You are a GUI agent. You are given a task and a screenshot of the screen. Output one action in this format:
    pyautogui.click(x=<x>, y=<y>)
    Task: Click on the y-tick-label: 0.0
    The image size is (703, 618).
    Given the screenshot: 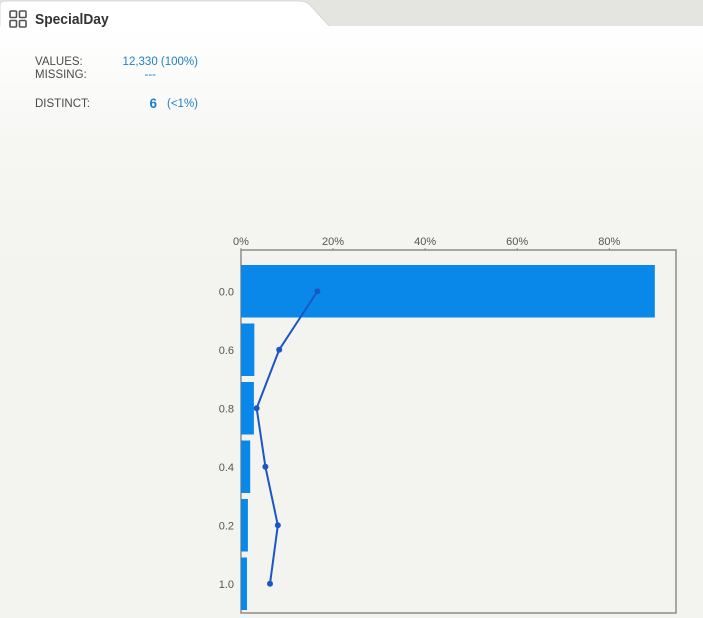 What is the action you would take?
    pyautogui.click(x=226, y=292)
    